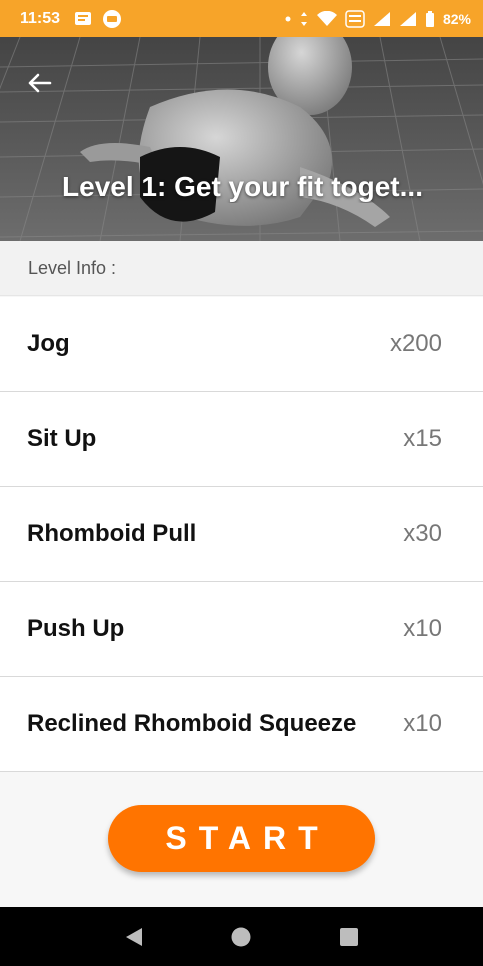 The width and height of the screenshot is (483, 966). I want to click on message-icon, so click(83, 19).